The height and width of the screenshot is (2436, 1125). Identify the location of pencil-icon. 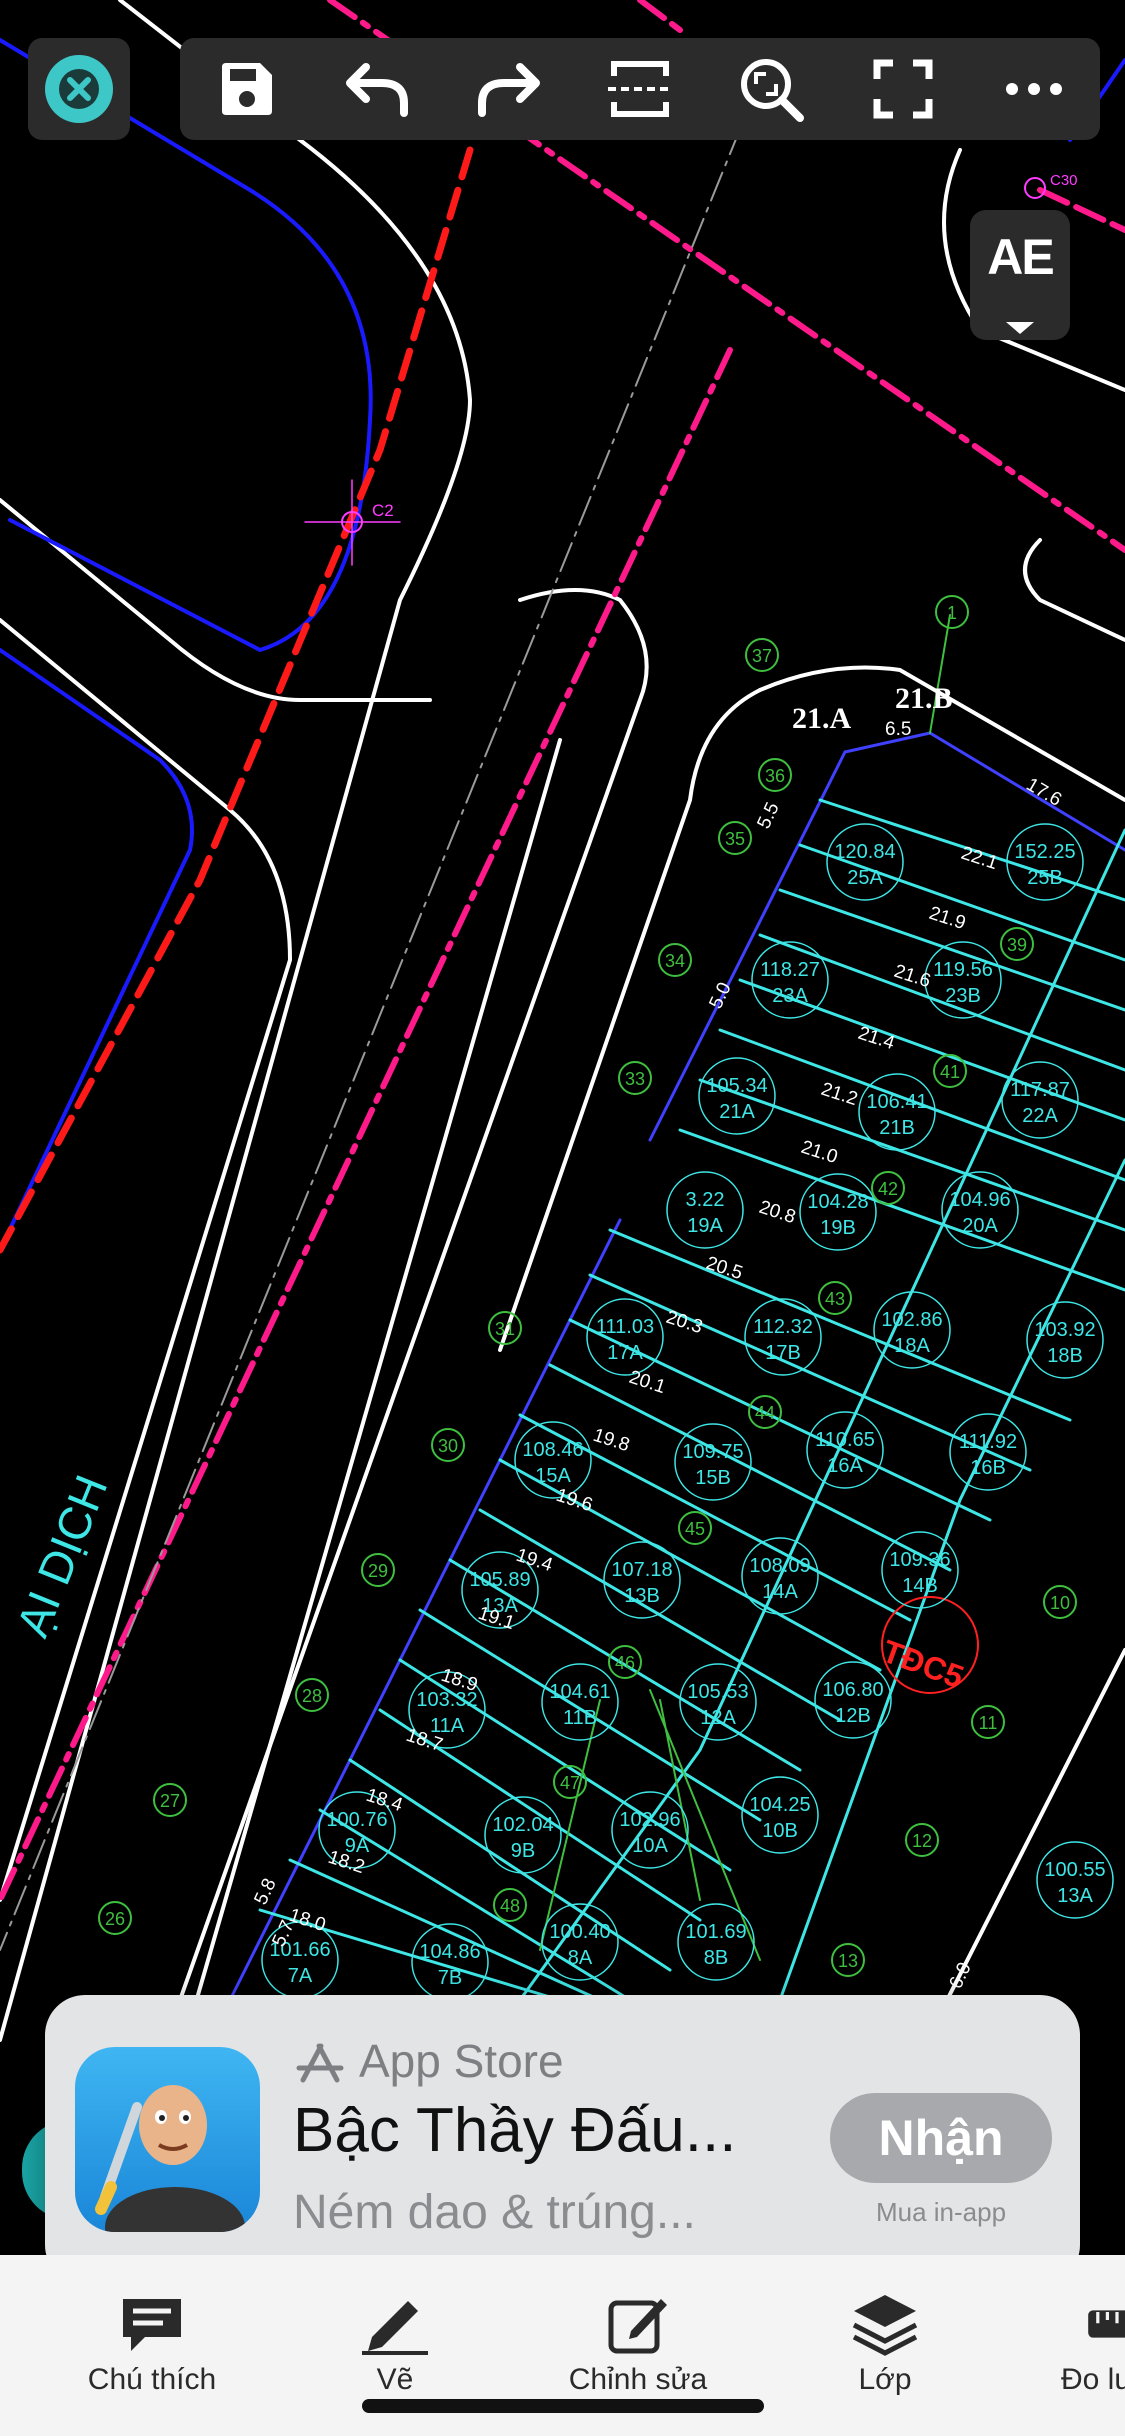
(395, 2328).